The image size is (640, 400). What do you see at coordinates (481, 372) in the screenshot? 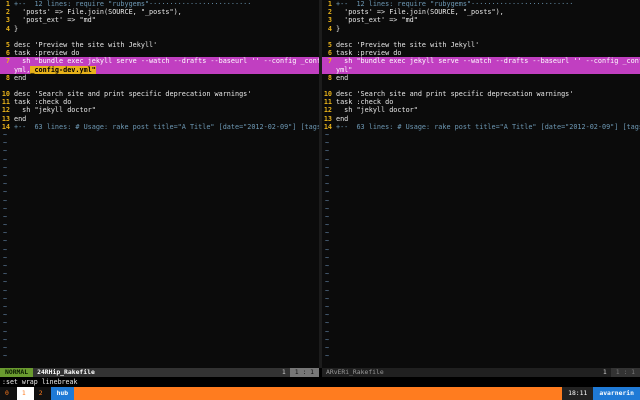
I see `statusline-right: ARvERi_Rakefile 1 1 : 1` at bounding box center [481, 372].